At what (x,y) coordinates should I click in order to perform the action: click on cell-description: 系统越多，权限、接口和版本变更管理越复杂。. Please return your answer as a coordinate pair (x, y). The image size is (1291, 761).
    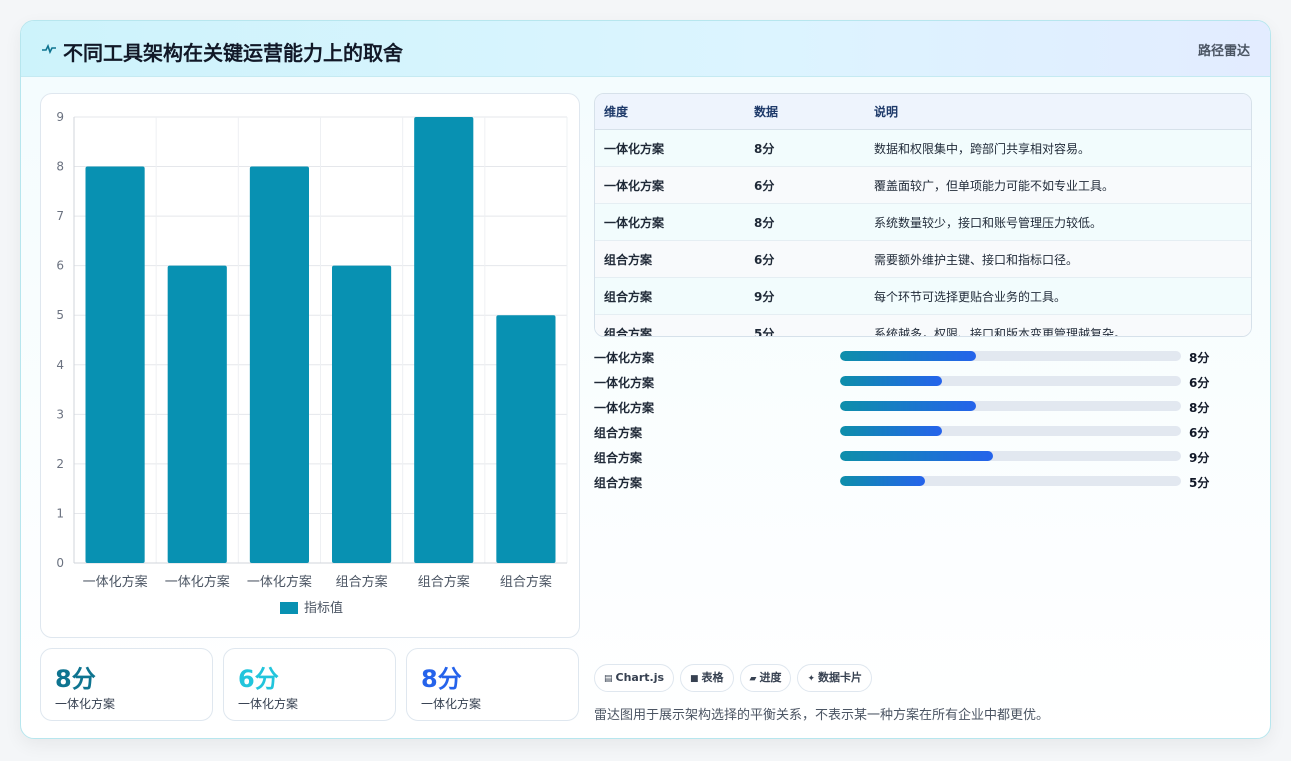
    Looking at the image, I should click on (1062, 325).